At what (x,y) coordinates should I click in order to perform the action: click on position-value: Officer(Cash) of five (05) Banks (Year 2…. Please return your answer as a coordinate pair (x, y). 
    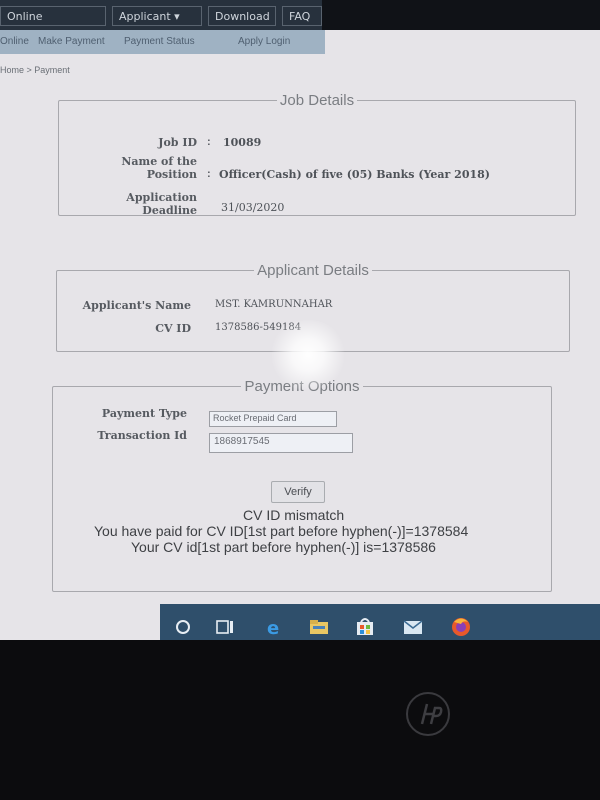
    Looking at the image, I should click on (354, 174).